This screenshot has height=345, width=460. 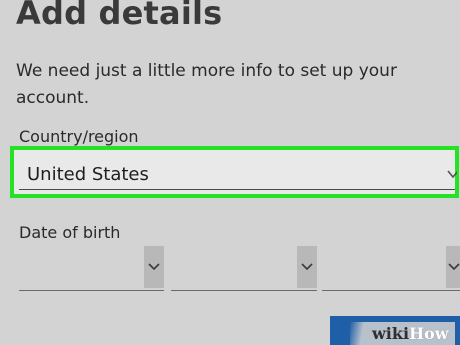 I want to click on watermark-wiki-text: wiki, so click(x=391, y=333).